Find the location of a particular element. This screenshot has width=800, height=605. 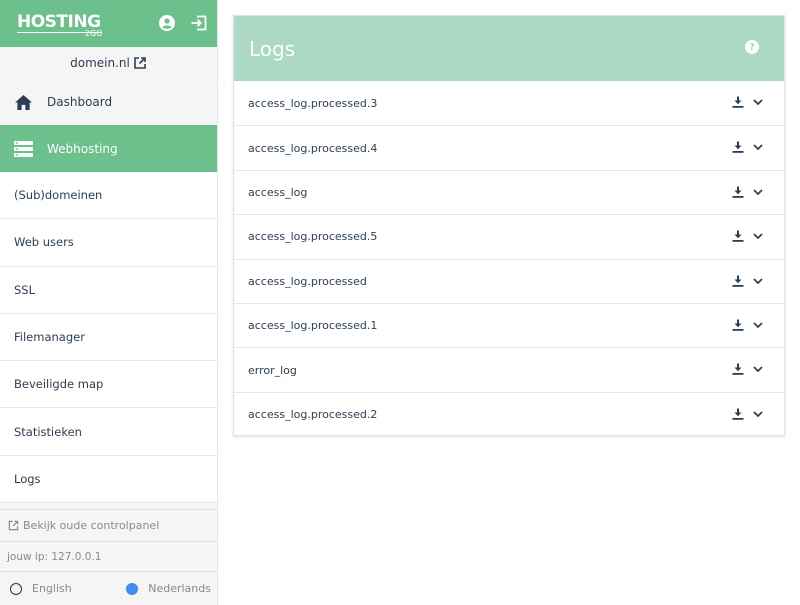

ip-address: jouw ip: 127.0.0.1 is located at coordinates (109, 557).